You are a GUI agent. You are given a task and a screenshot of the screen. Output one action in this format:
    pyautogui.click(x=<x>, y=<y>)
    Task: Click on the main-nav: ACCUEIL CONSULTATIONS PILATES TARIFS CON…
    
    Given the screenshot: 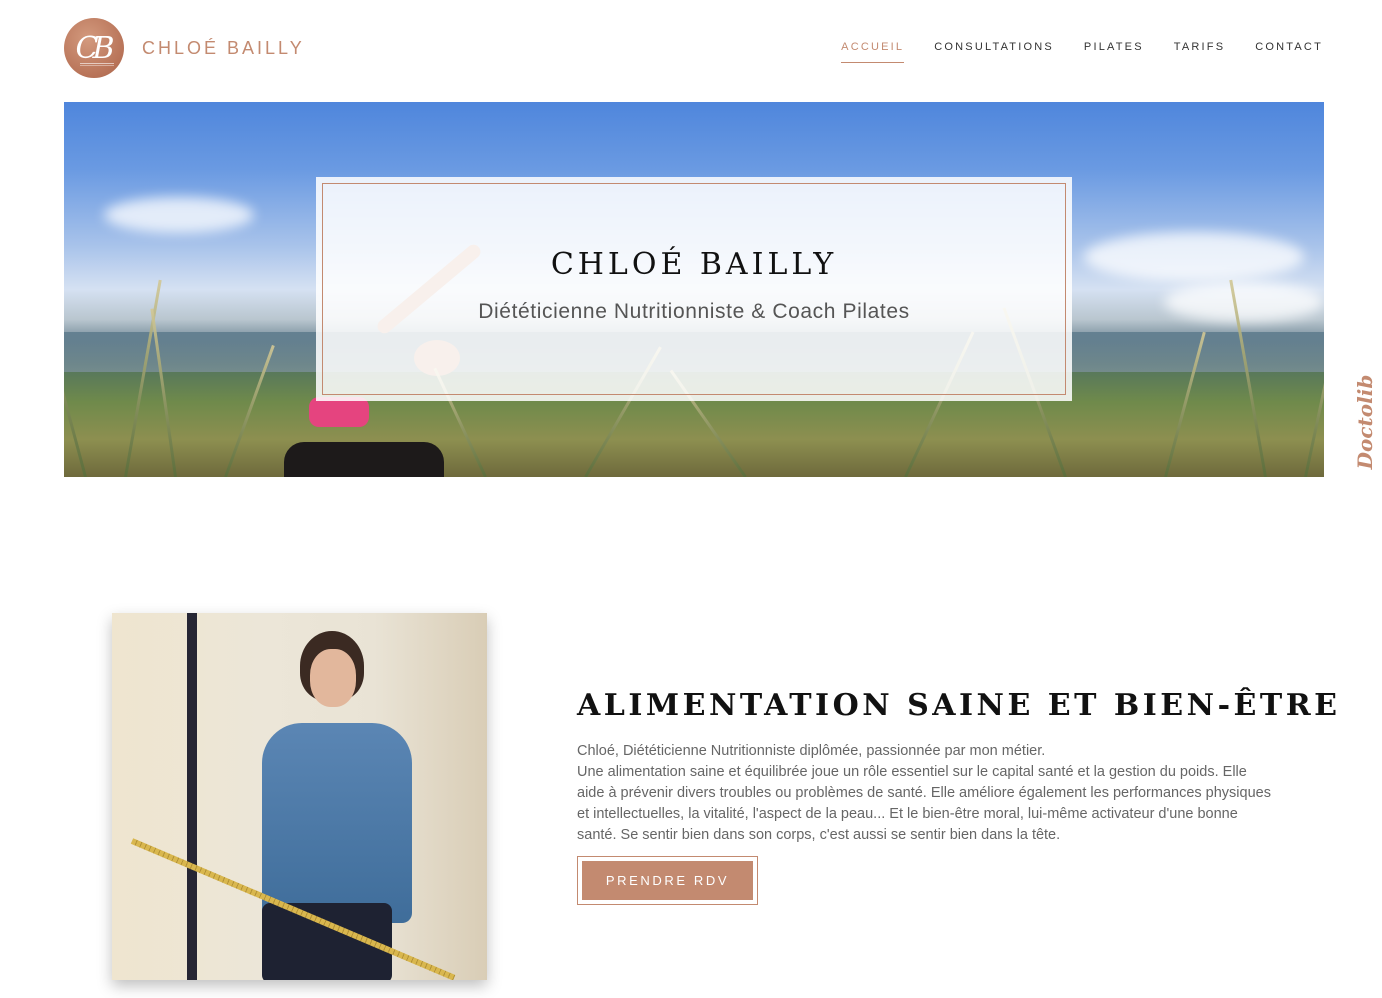 What is the action you would take?
    pyautogui.click(x=1067, y=52)
    